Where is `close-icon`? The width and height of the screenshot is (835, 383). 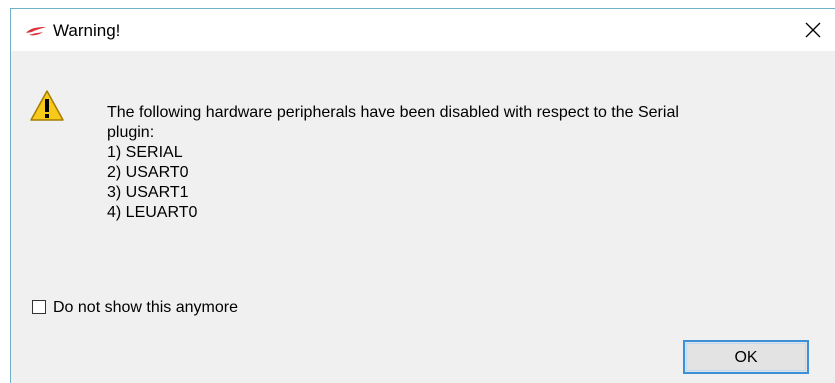 close-icon is located at coordinates (813, 30).